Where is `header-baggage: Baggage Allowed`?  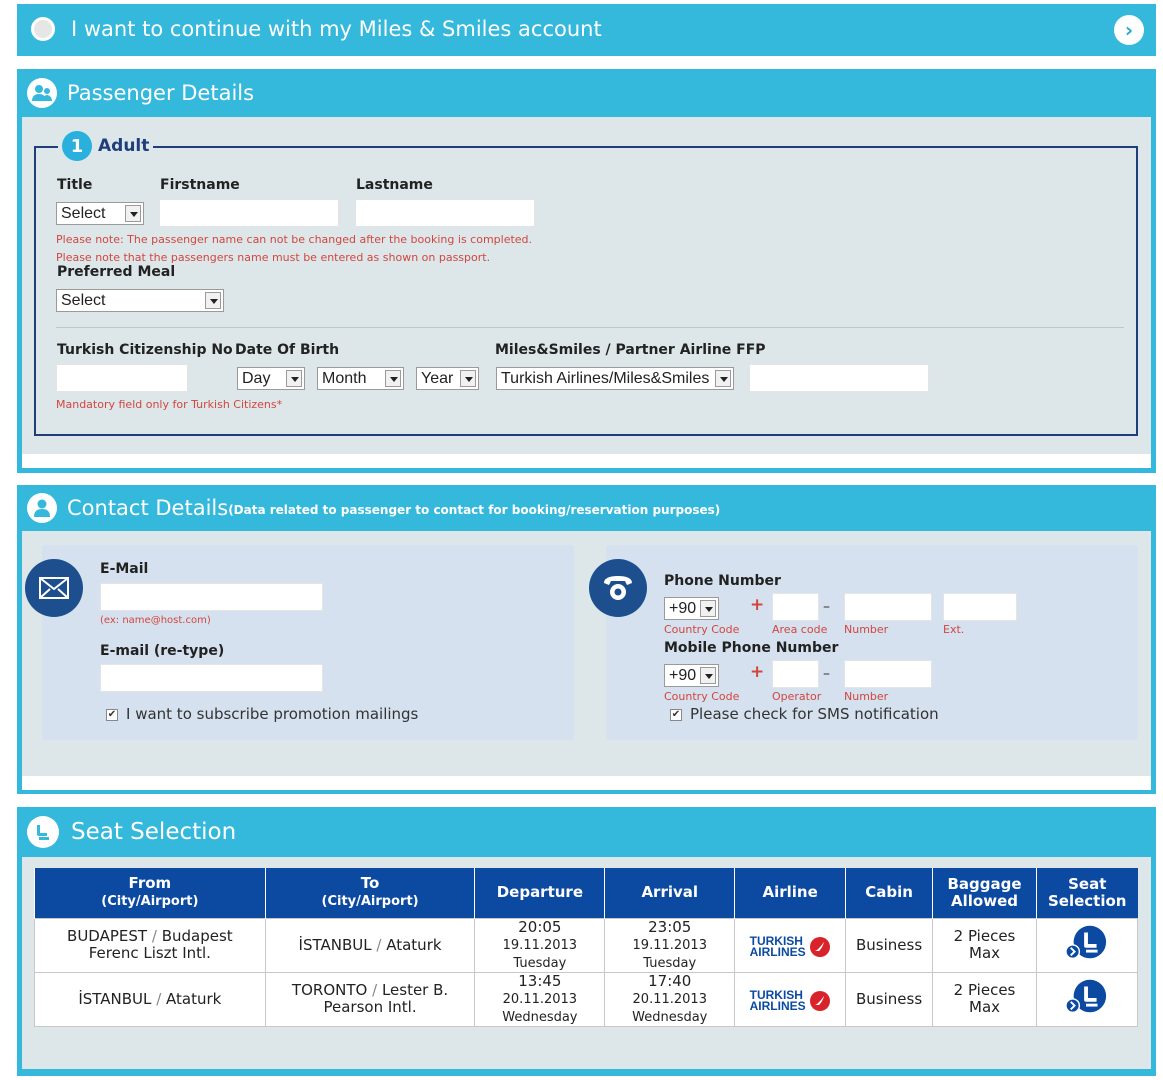
header-baggage: Baggage Allowed is located at coordinates (984, 893).